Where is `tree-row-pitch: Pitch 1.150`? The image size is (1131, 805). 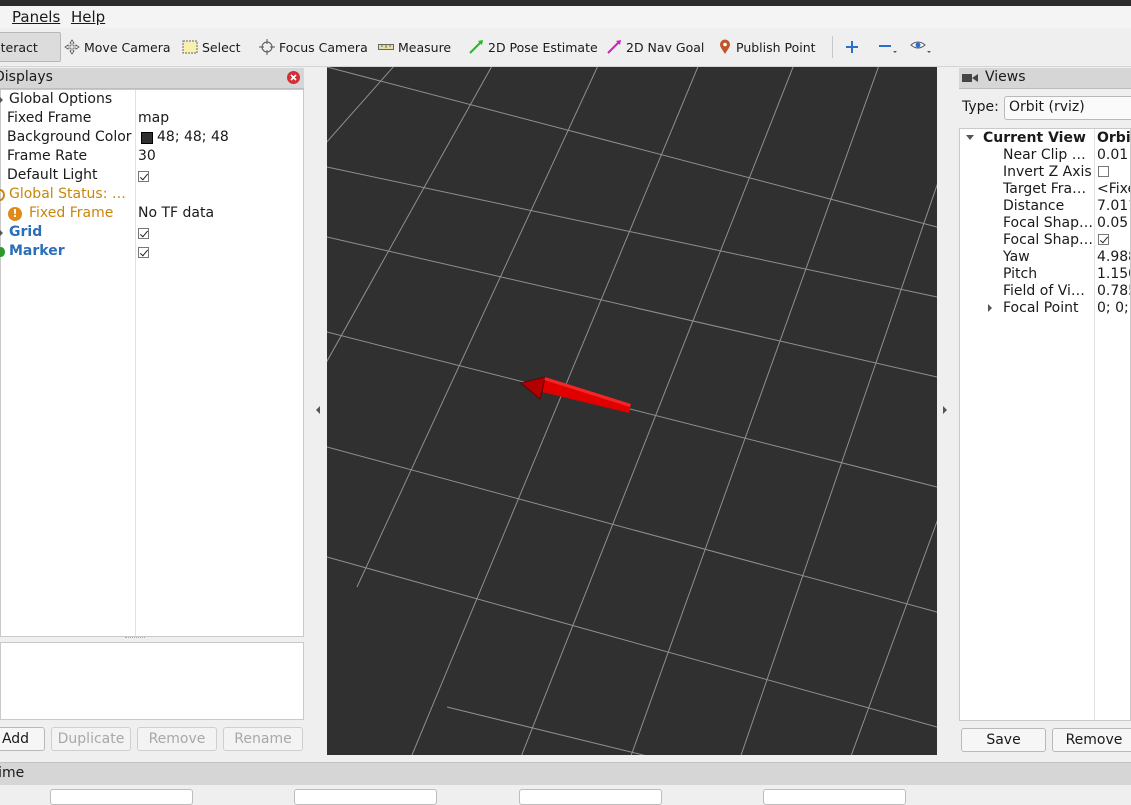 tree-row-pitch: Pitch 1.150 is located at coordinates (1045, 274).